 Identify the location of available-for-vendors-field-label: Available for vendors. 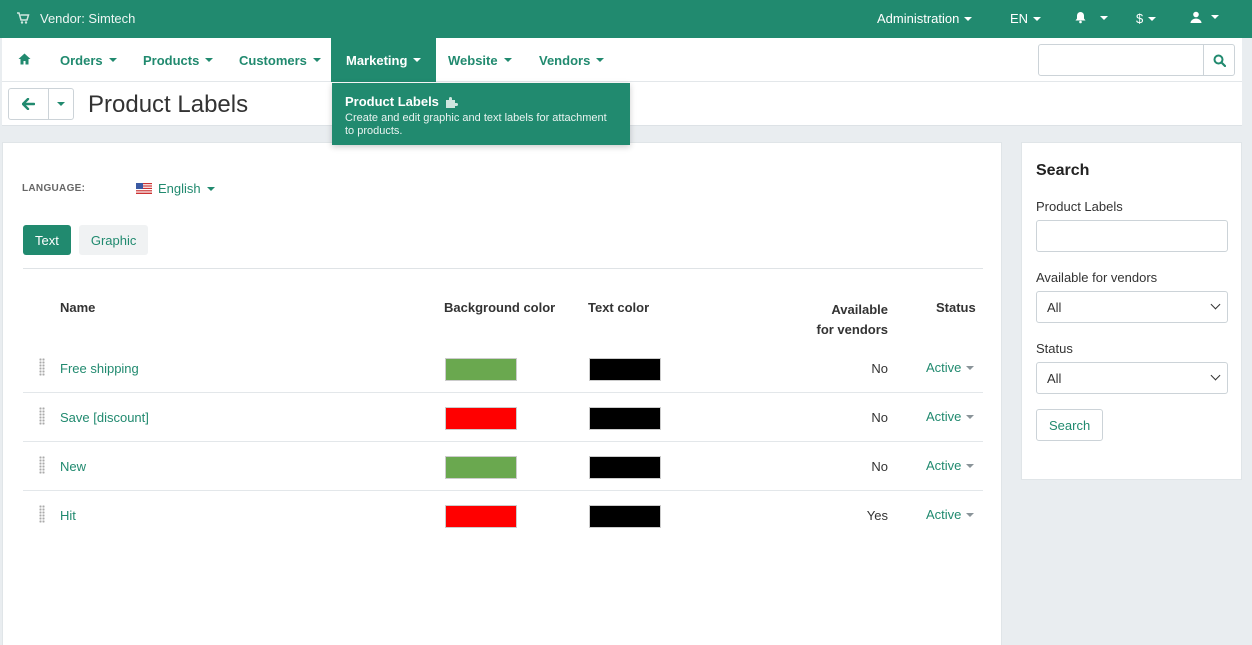
(1097, 277).